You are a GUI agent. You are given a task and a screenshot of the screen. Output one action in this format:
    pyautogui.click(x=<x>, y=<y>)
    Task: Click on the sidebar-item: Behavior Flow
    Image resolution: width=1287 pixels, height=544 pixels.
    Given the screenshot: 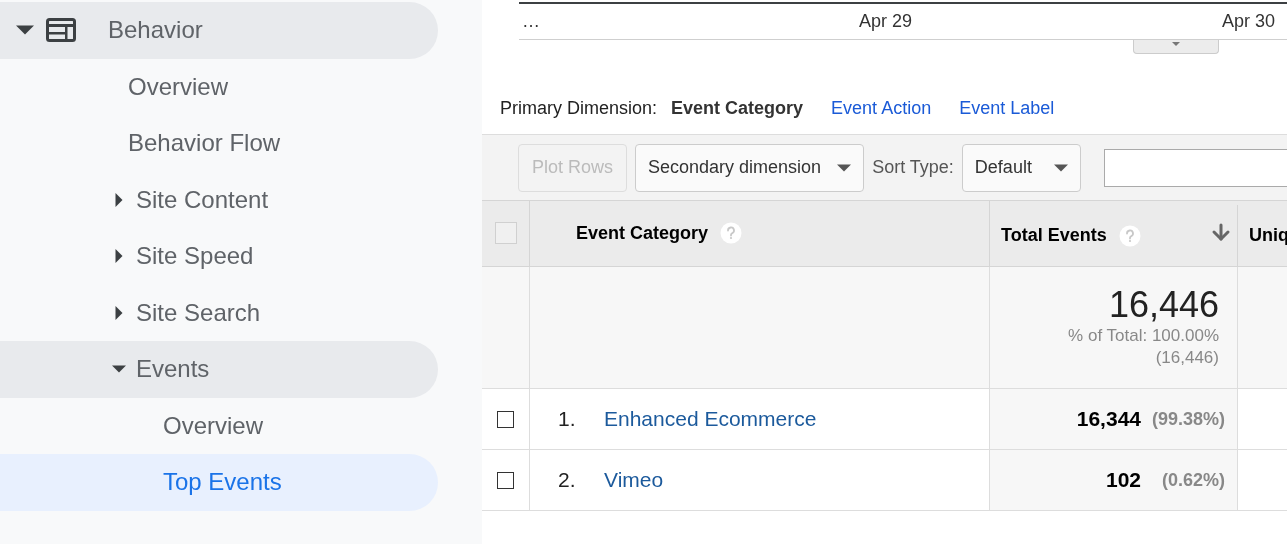 What is the action you would take?
    pyautogui.click(x=219, y=143)
    